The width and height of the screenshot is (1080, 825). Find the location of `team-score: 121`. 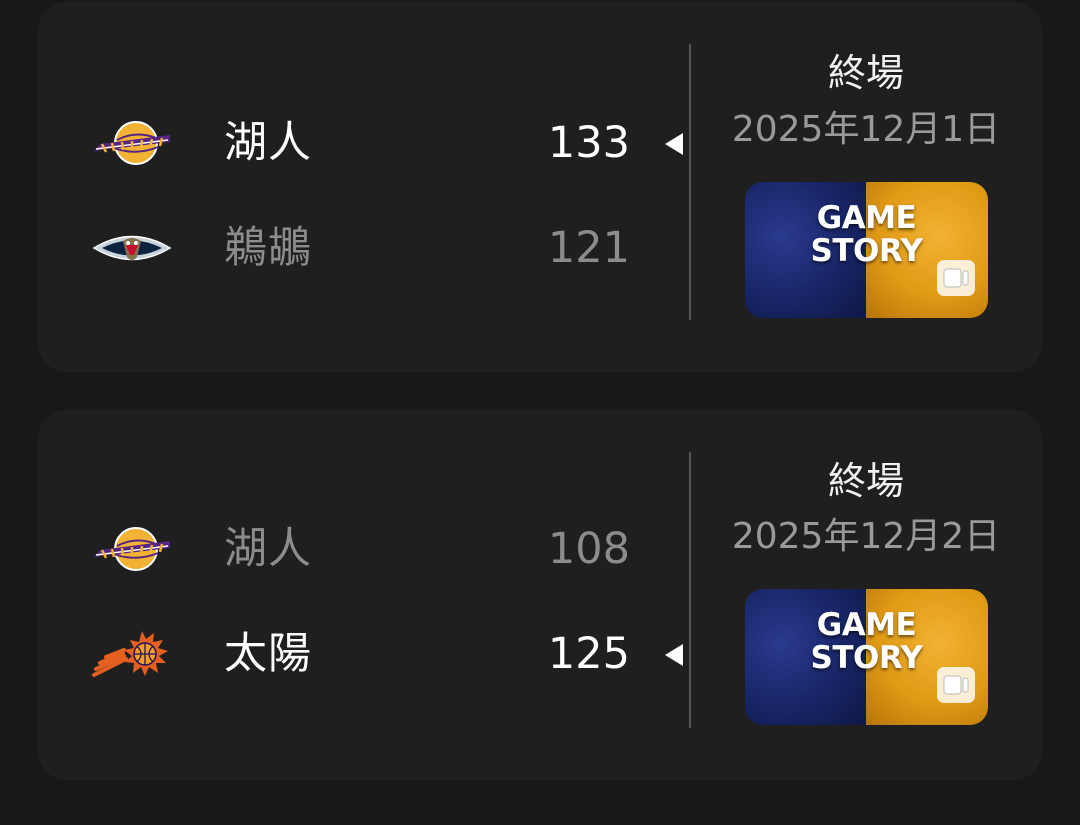

team-score: 121 is located at coordinates (588, 248).